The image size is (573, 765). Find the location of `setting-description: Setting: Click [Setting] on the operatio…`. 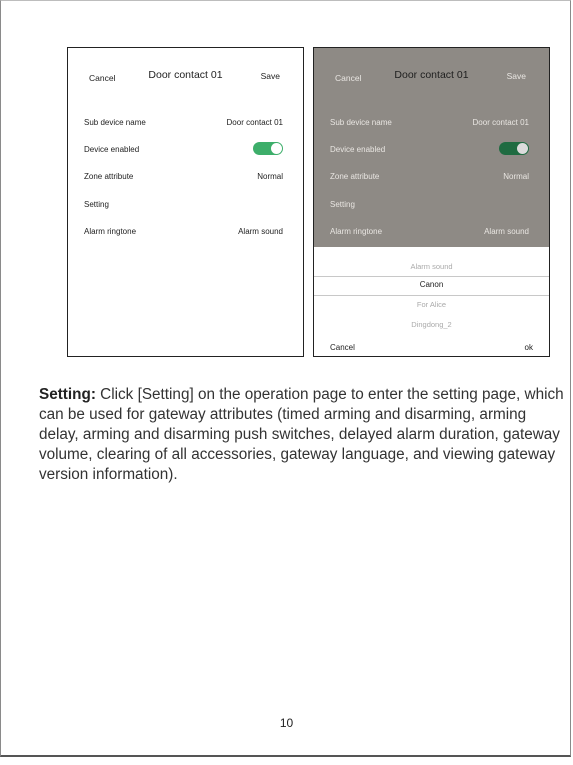

setting-description: Setting: Click [Setting] on the operatio… is located at coordinates (304, 435).